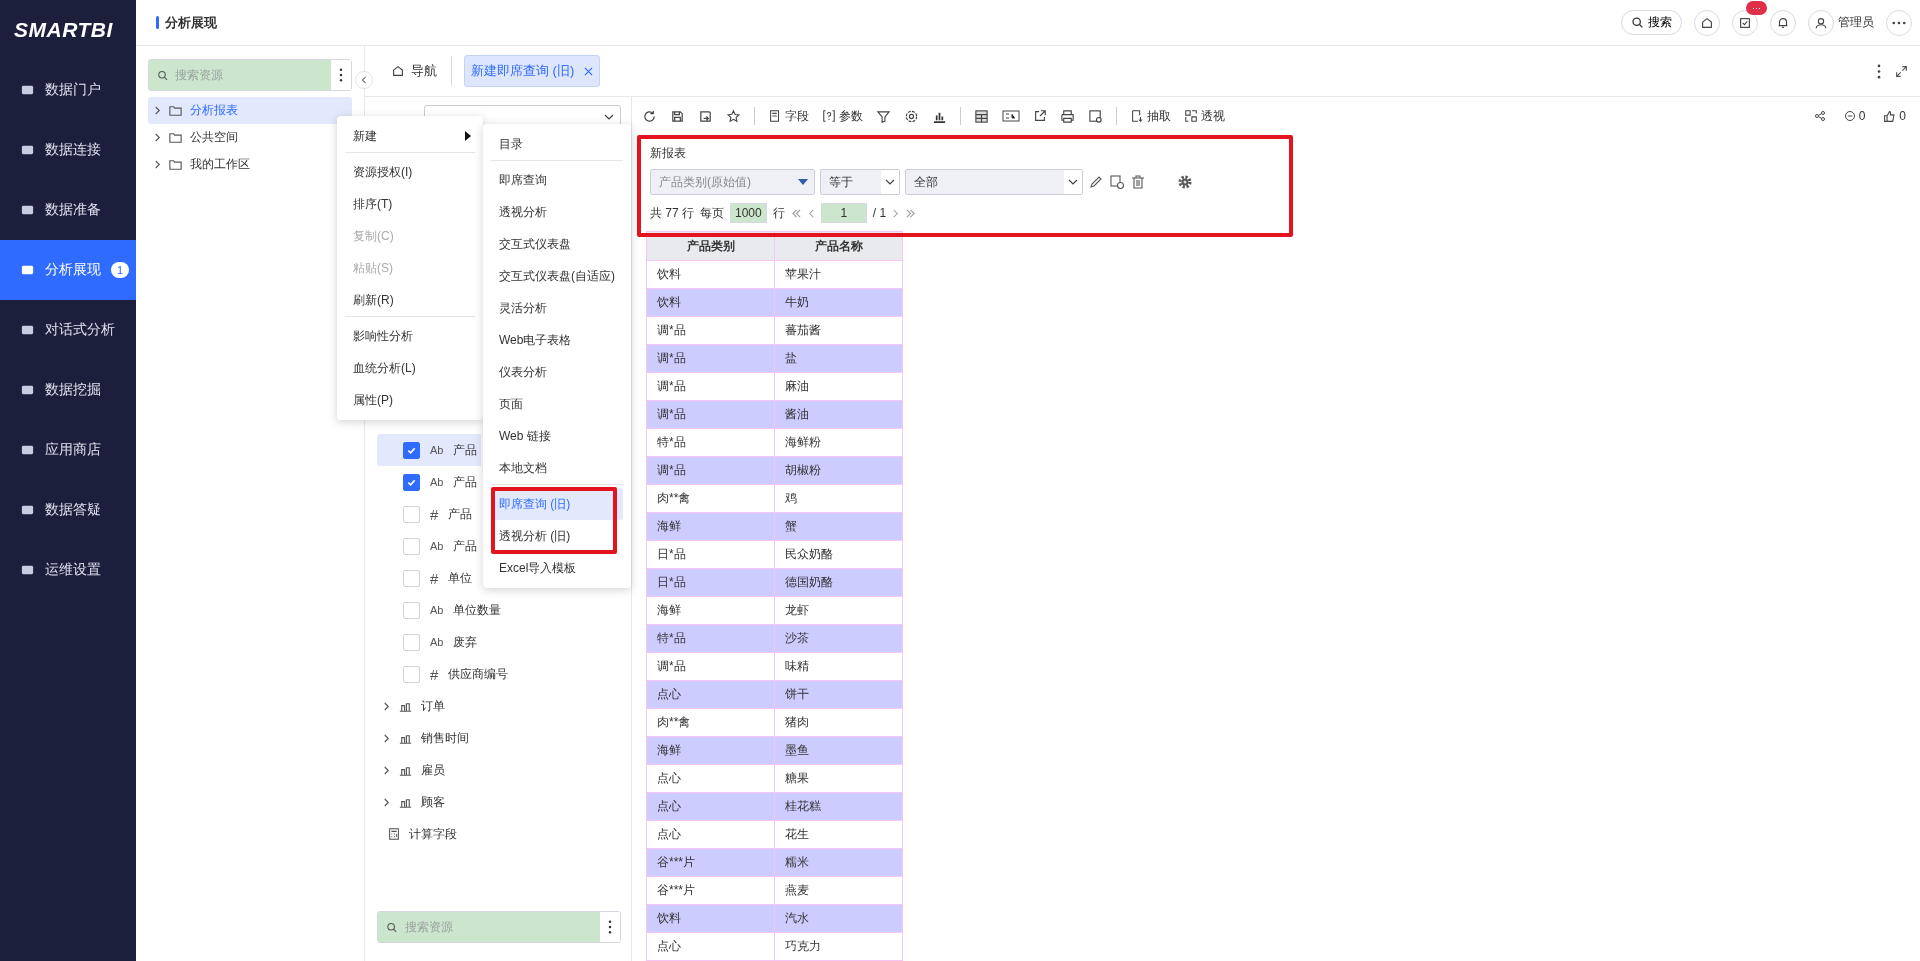  I want to click on image-settings-icon, so click(1095, 116).